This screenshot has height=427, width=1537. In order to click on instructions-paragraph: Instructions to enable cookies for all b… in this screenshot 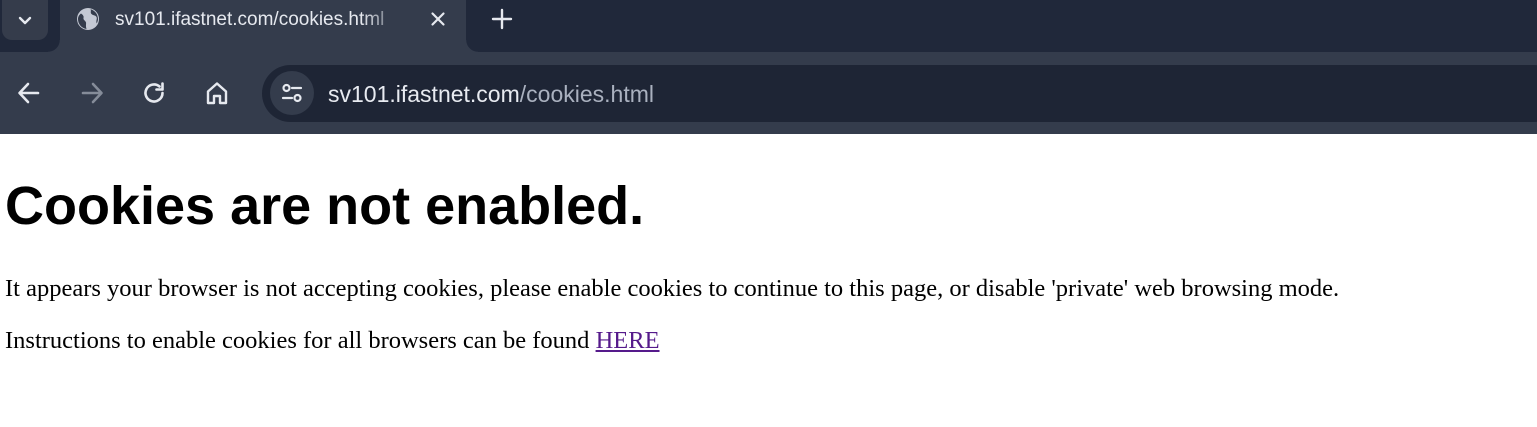, I will do `click(332, 341)`.